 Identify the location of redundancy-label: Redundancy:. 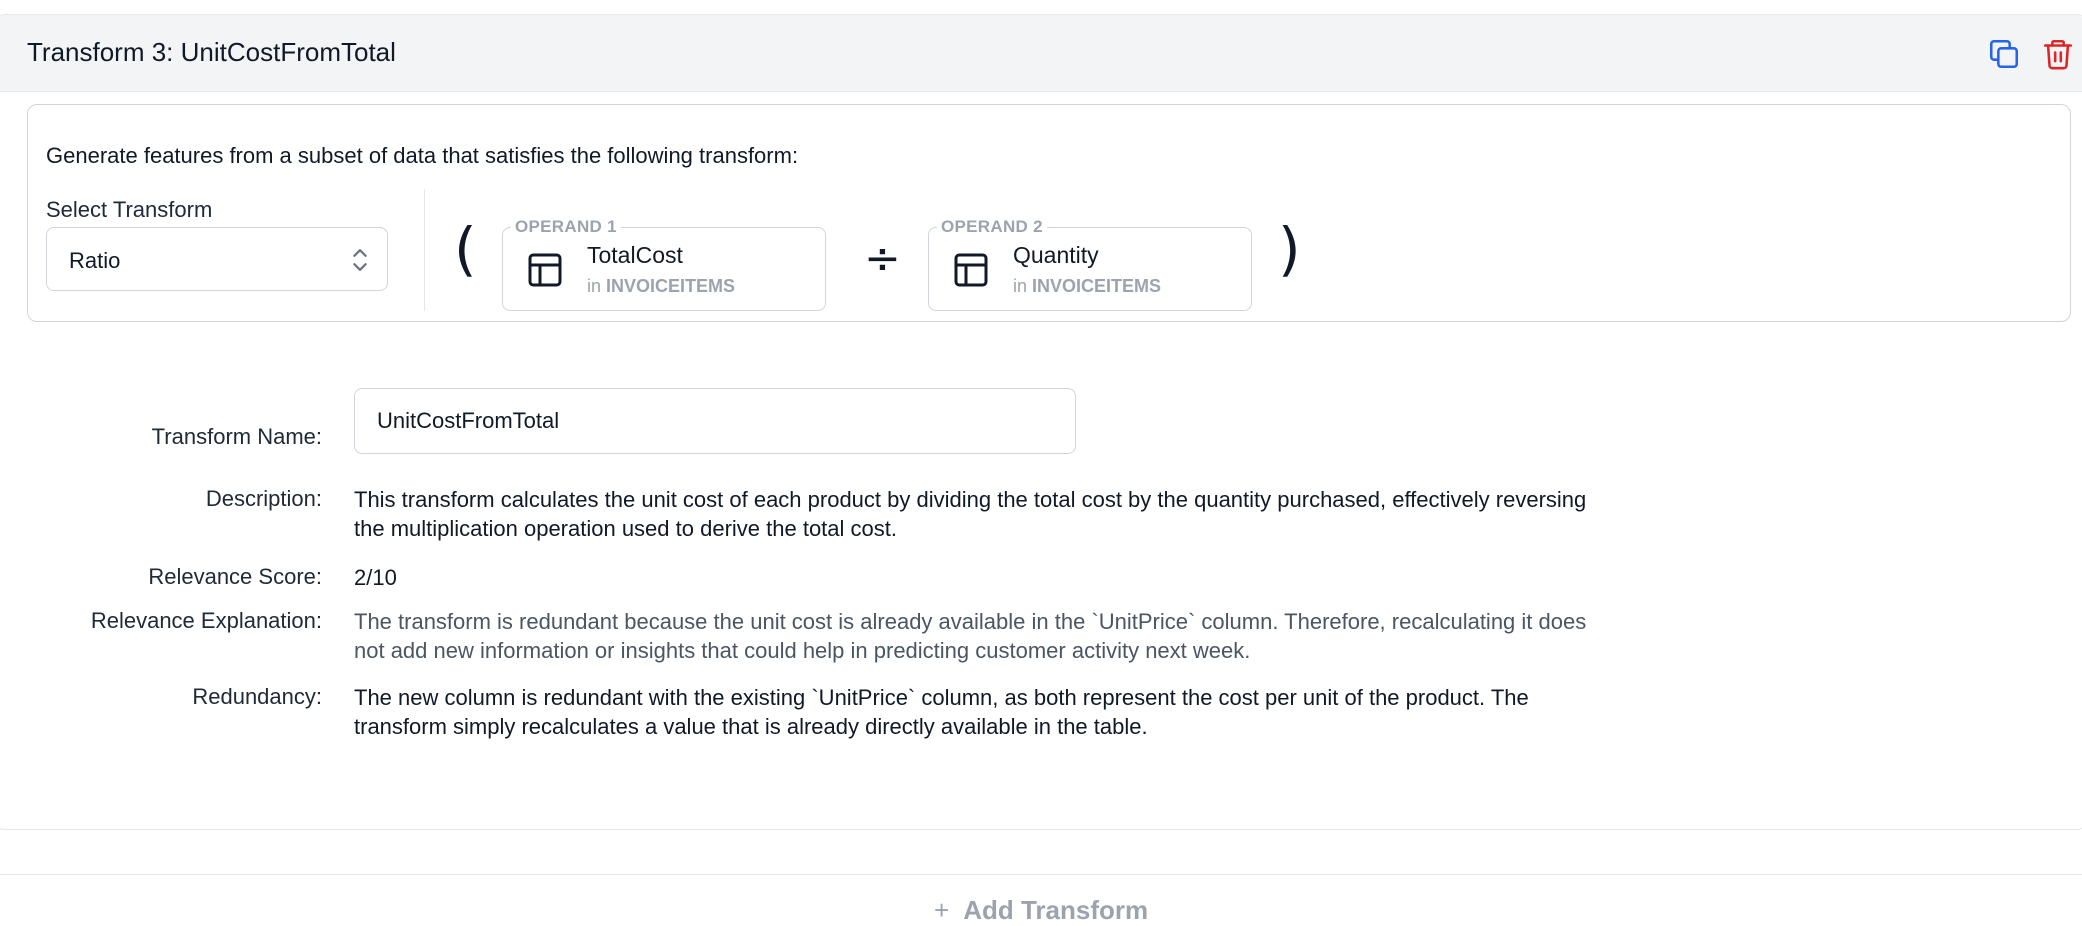
(257, 696).